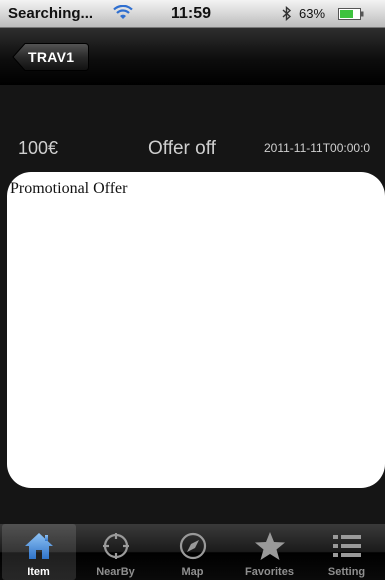  I want to click on item-info-row: 100€ Offer off 2011-11-11T00:00:0, so click(192, 150).